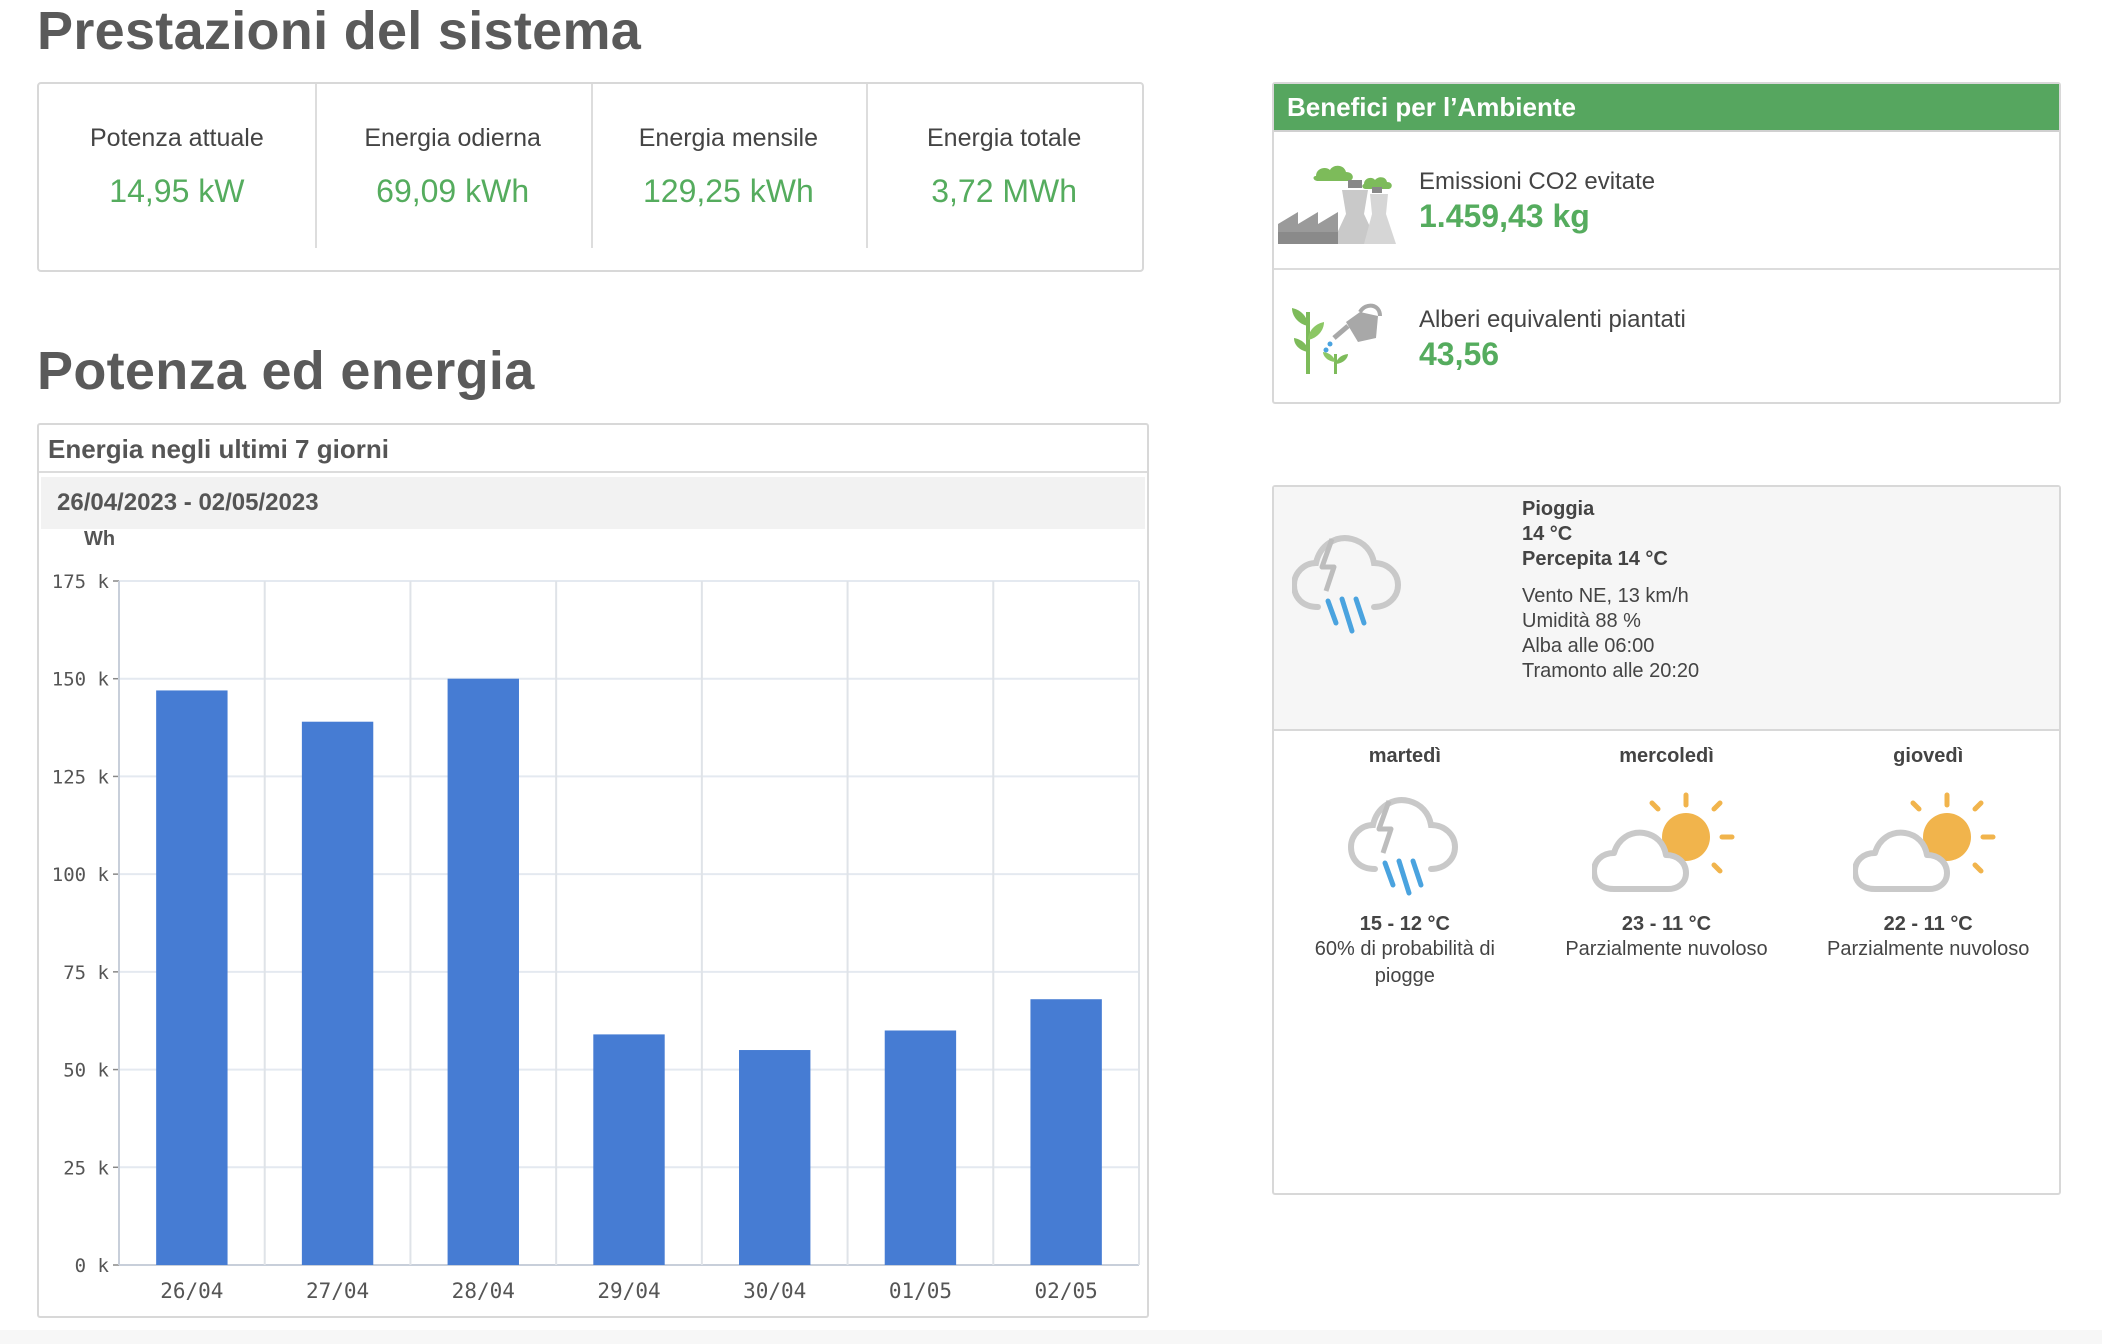 The image size is (2102, 1344). I want to click on page-title-performance: Prestazioni del sistema, so click(339, 31).